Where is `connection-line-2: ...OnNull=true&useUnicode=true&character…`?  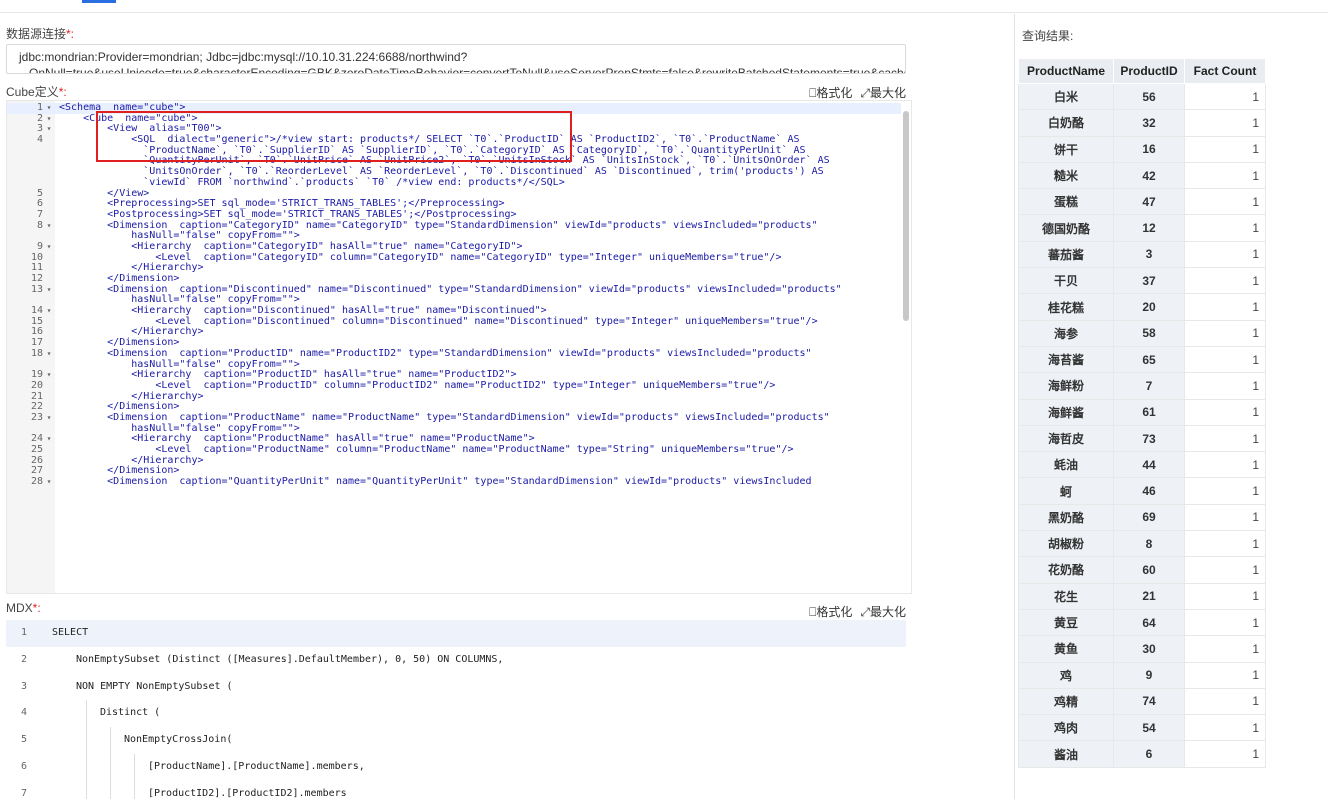
connection-line-2: ...OnNull=true&useUnicode=true&character… is located at coordinates (462, 70).